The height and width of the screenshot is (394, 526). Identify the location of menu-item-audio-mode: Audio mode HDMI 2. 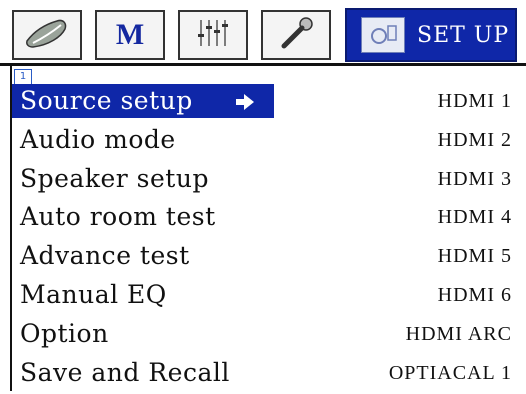
(269, 142).